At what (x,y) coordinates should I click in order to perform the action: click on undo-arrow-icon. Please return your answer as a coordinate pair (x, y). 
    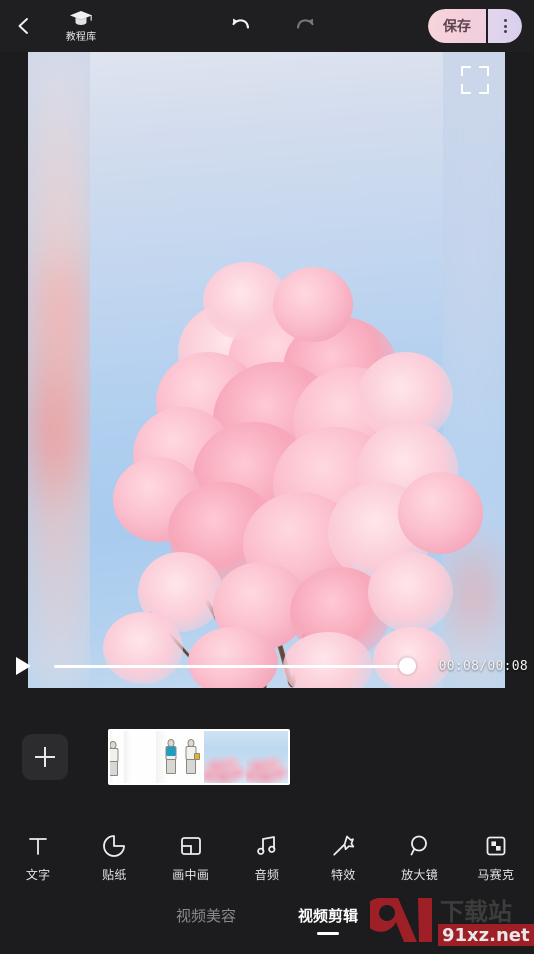
    Looking at the image, I should click on (241, 23).